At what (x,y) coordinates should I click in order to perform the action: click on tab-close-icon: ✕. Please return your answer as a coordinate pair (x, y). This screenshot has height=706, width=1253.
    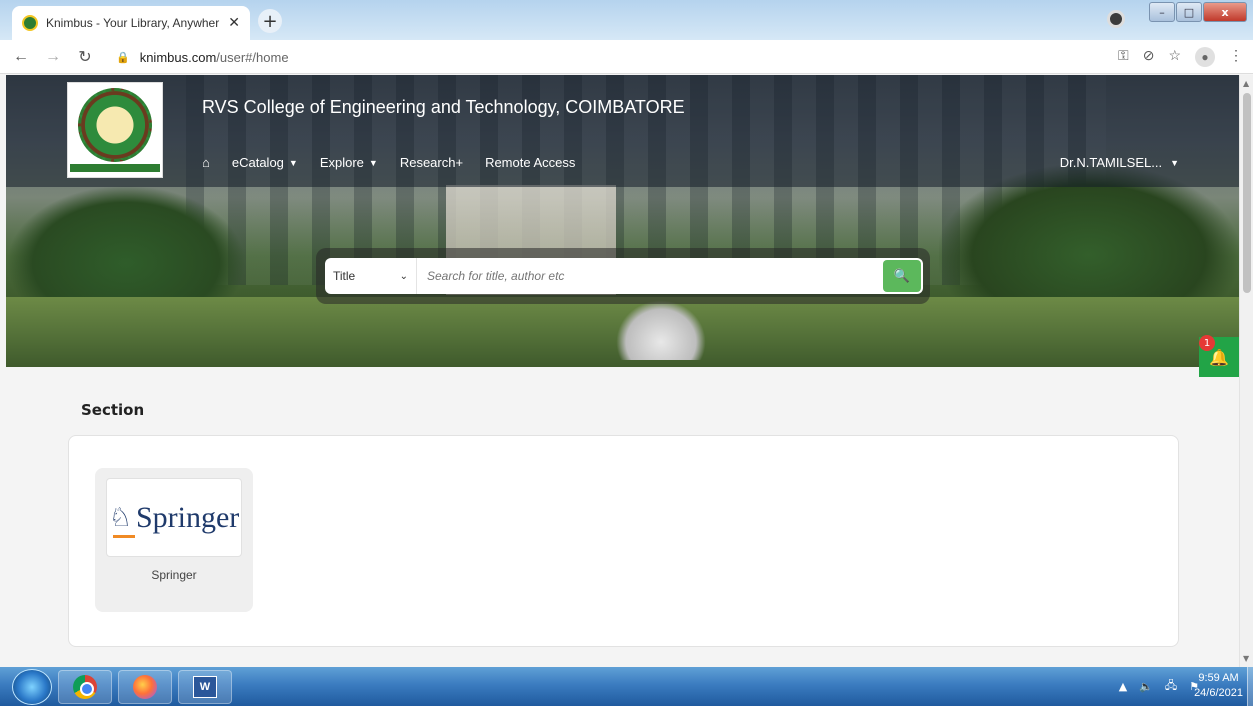
    Looking at the image, I should click on (234, 23).